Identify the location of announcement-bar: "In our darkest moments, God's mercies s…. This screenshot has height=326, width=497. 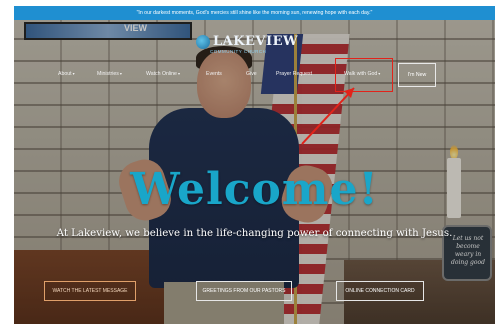
(254, 13).